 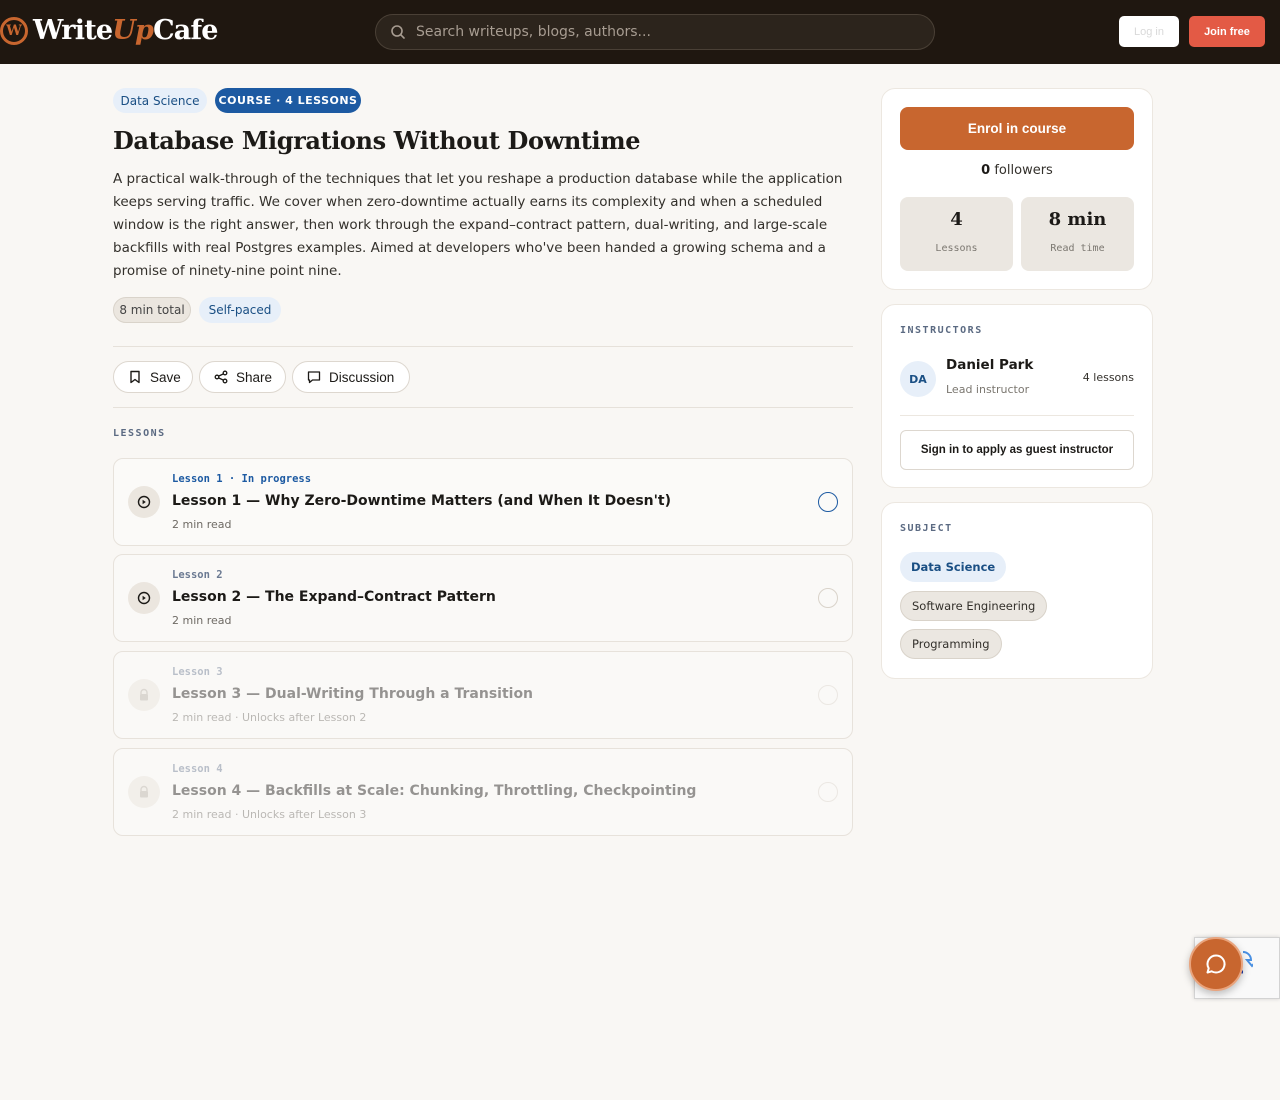 I want to click on stat-lessons: 4 Lessons, so click(x=956, y=234).